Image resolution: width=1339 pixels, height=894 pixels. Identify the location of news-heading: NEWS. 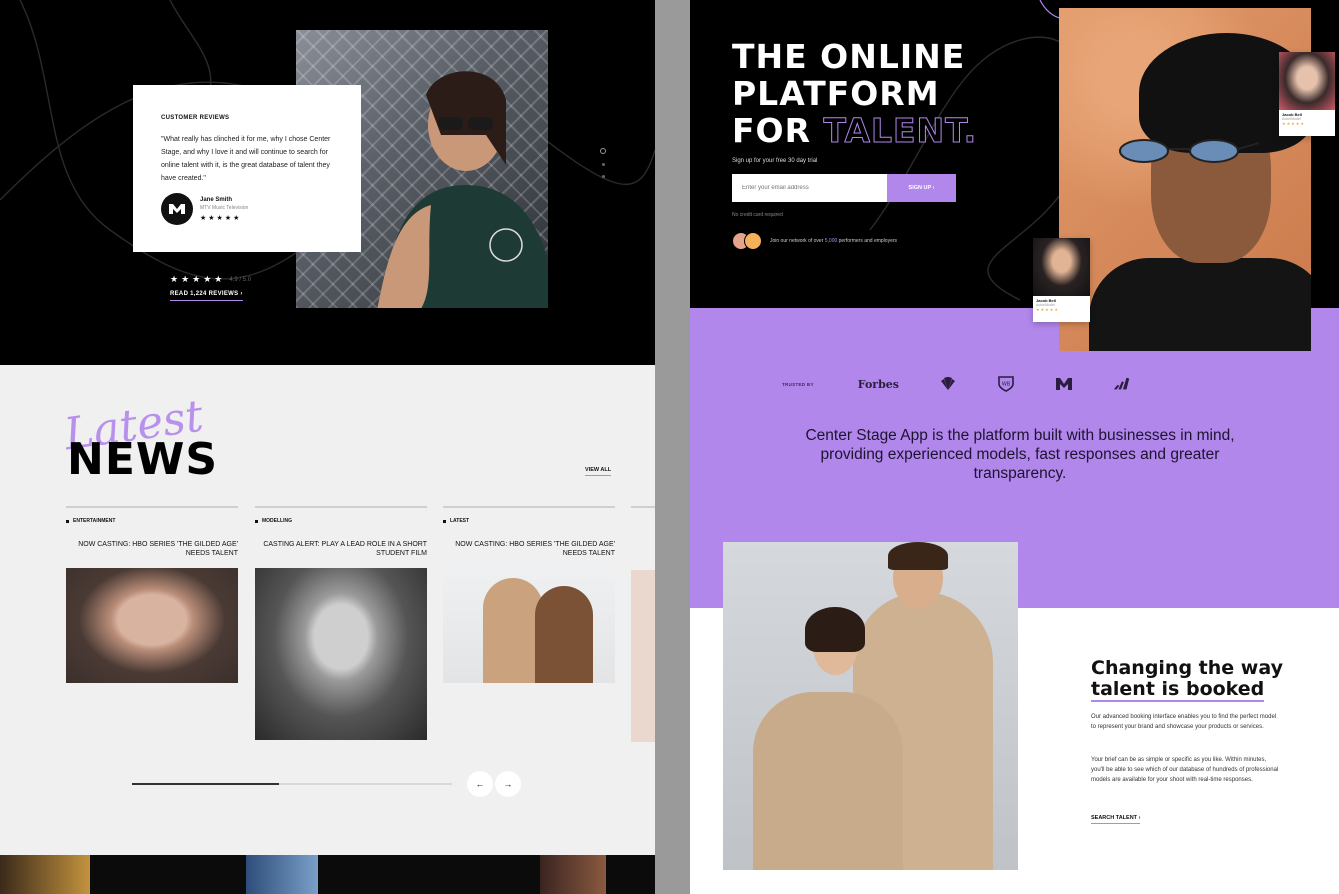
(143, 459).